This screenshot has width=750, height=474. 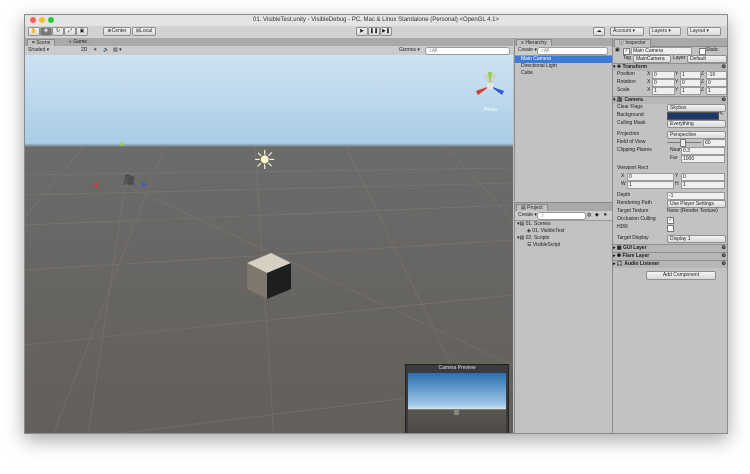 What do you see at coordinates (129, 180) in the screenshot?
I see `camera-gizmo-icon: 🎥` at bounding box center [129, 180].